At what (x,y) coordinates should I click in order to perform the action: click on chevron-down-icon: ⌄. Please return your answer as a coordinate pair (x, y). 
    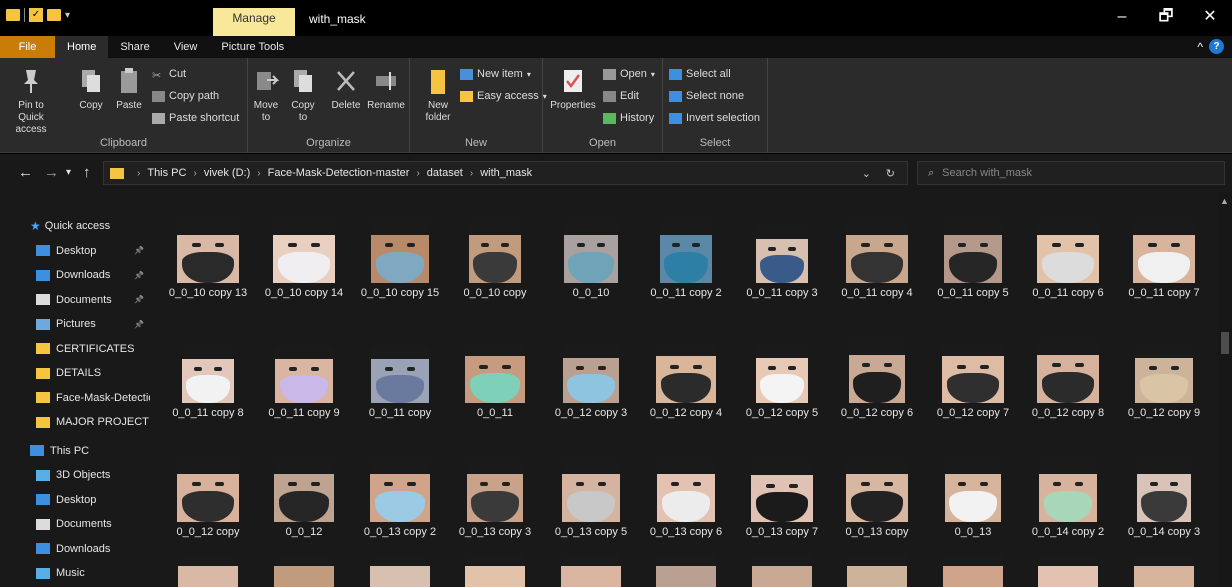
    Looking at the image, I should click on (866, 173).